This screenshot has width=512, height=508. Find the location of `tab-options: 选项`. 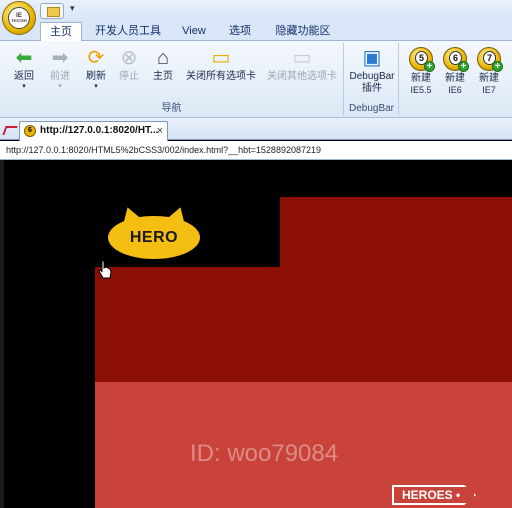

tab-options: 选项 is located at coordinates (240, 31).